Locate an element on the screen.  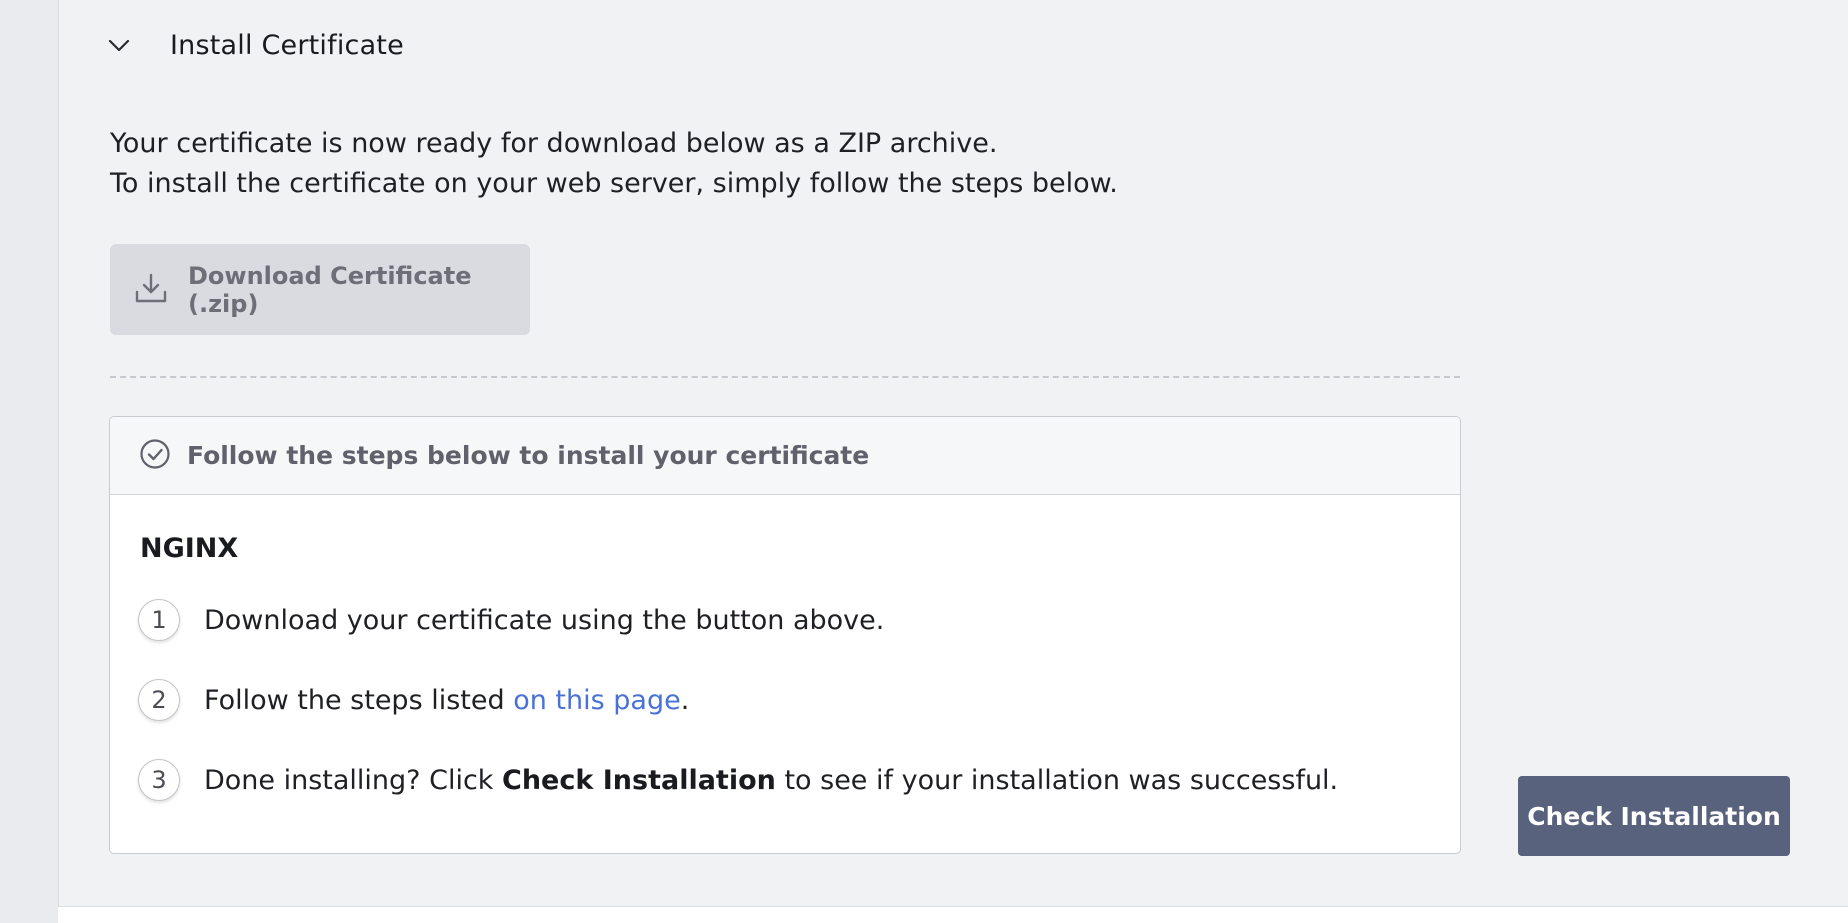
chevron-down-icon is located at coordinates (119, 46).